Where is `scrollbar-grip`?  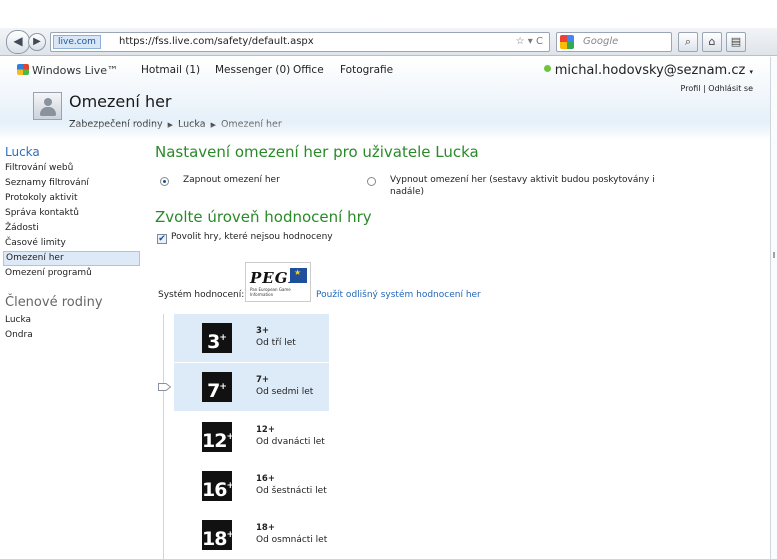
scrollbar-grip is located at coordinates (774, 255).